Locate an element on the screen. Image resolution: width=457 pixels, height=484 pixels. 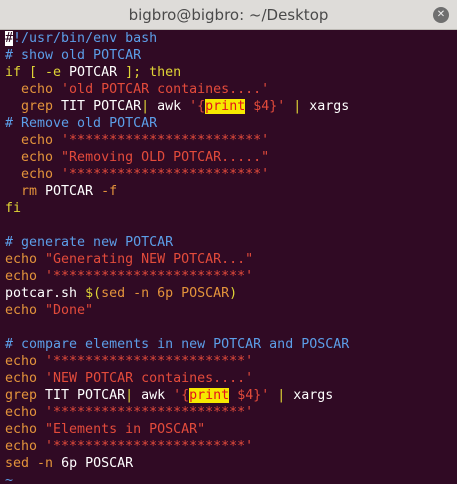
code-line: echo "Removing OLD POTCAR....." is located at coordinates (231, 157).